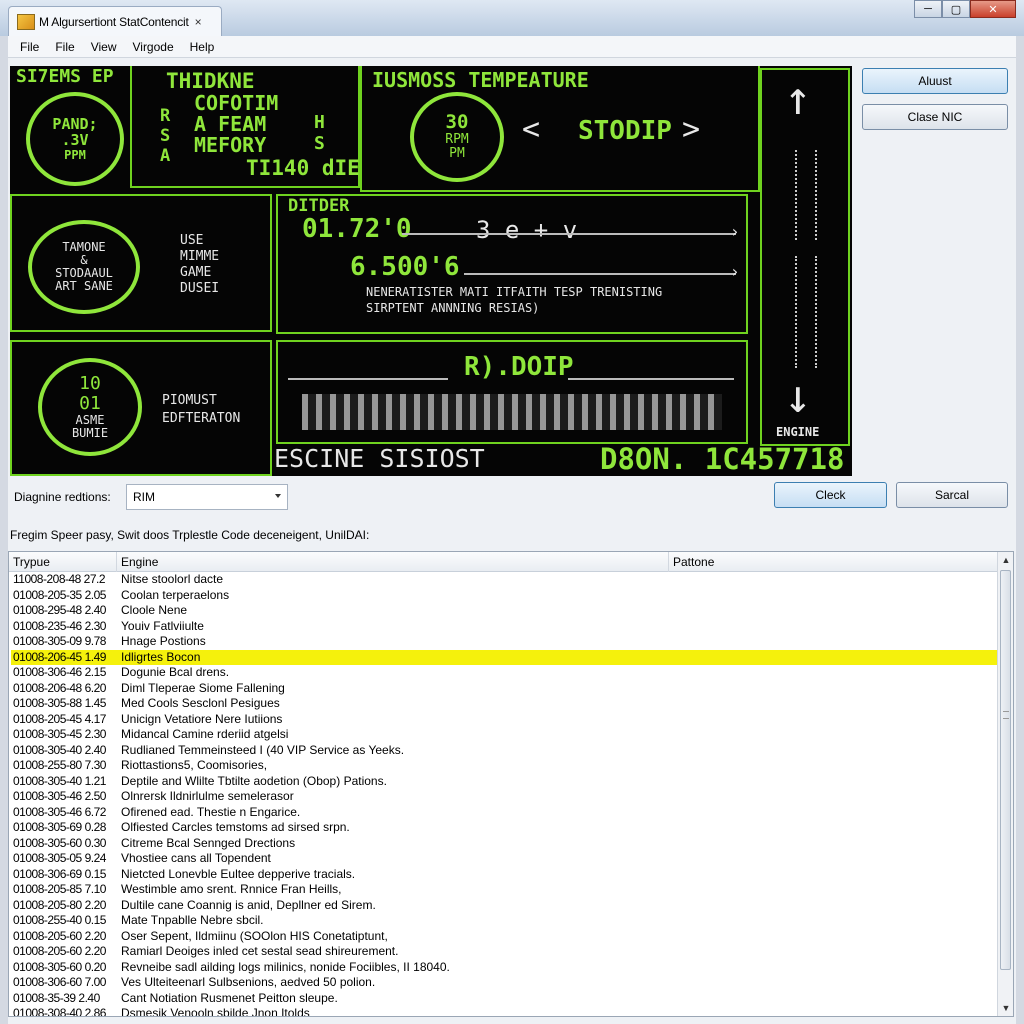 The image size is (1024, 1024). Describe the element at coordinates (512, 18) in the screenshot. I see `title-bar: M Algursertiont StatContencit × ─ ▢ ✕` at that location.